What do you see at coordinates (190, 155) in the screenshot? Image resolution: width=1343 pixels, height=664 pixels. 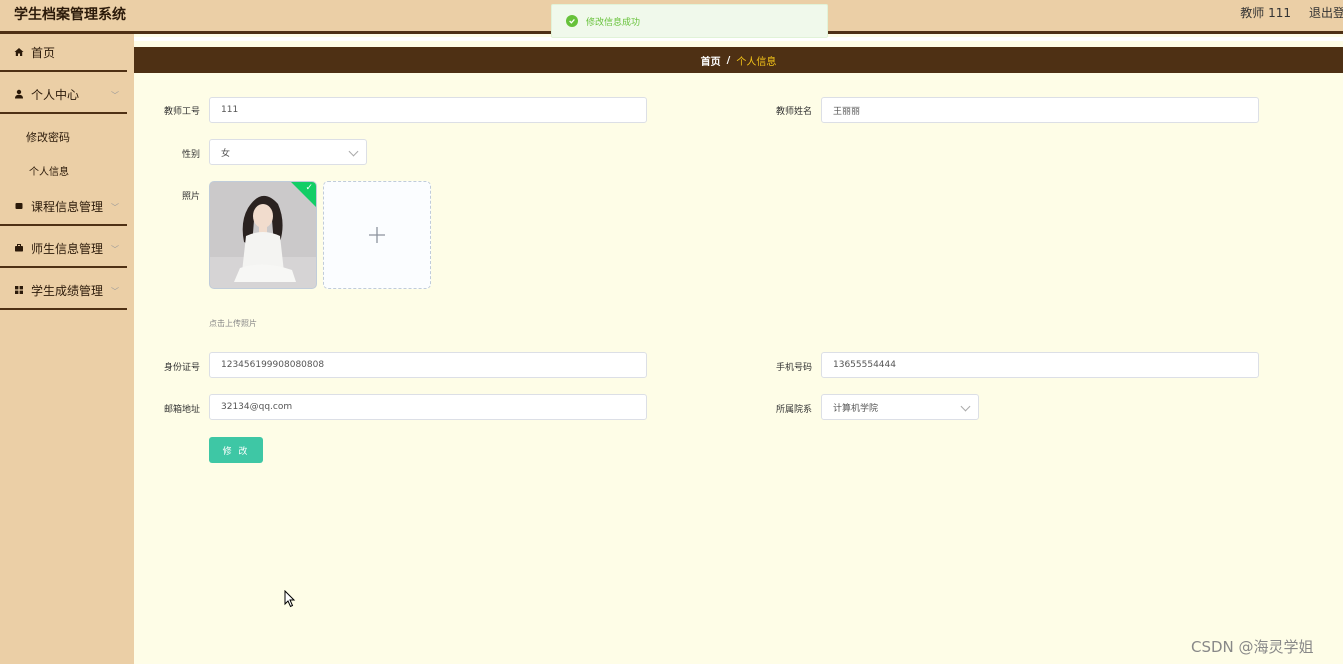 I see `gender-label: 性别` at bounding box center [190, 155].